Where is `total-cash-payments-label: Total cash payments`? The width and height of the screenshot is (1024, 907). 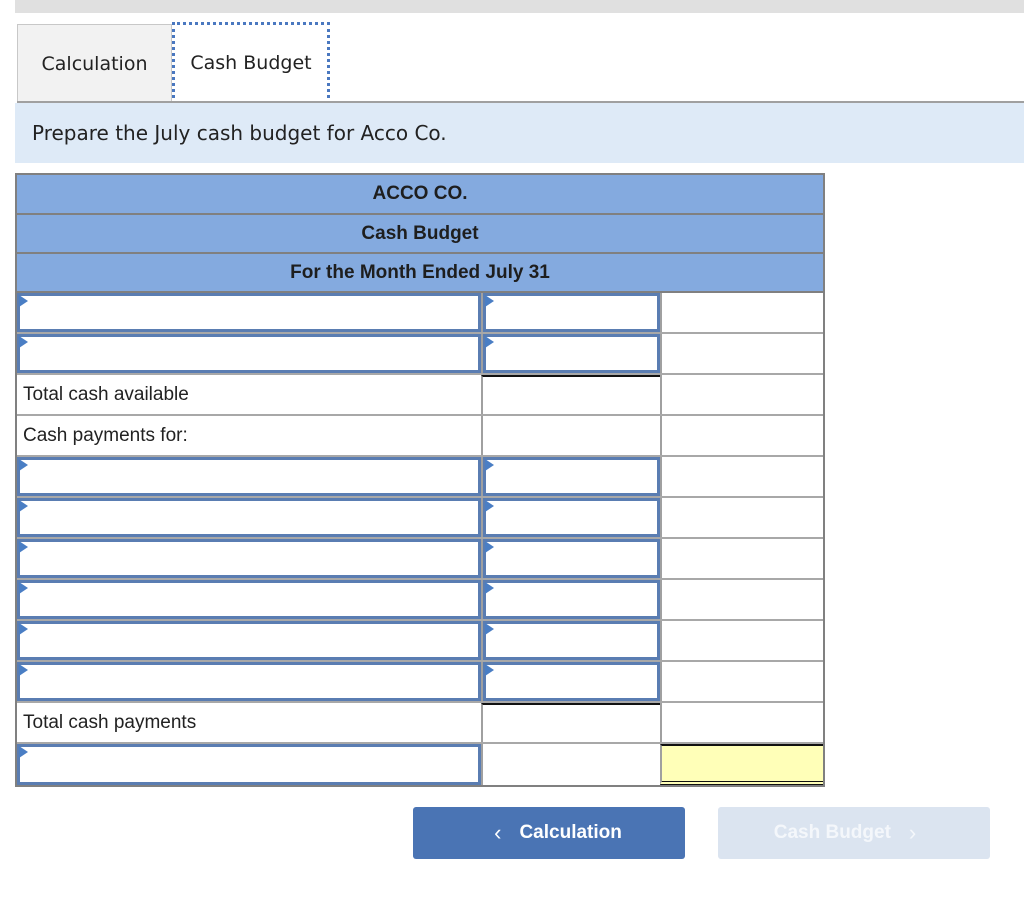 total-cash-payments-label: Total cash payments is located at coordinates (110, 722).